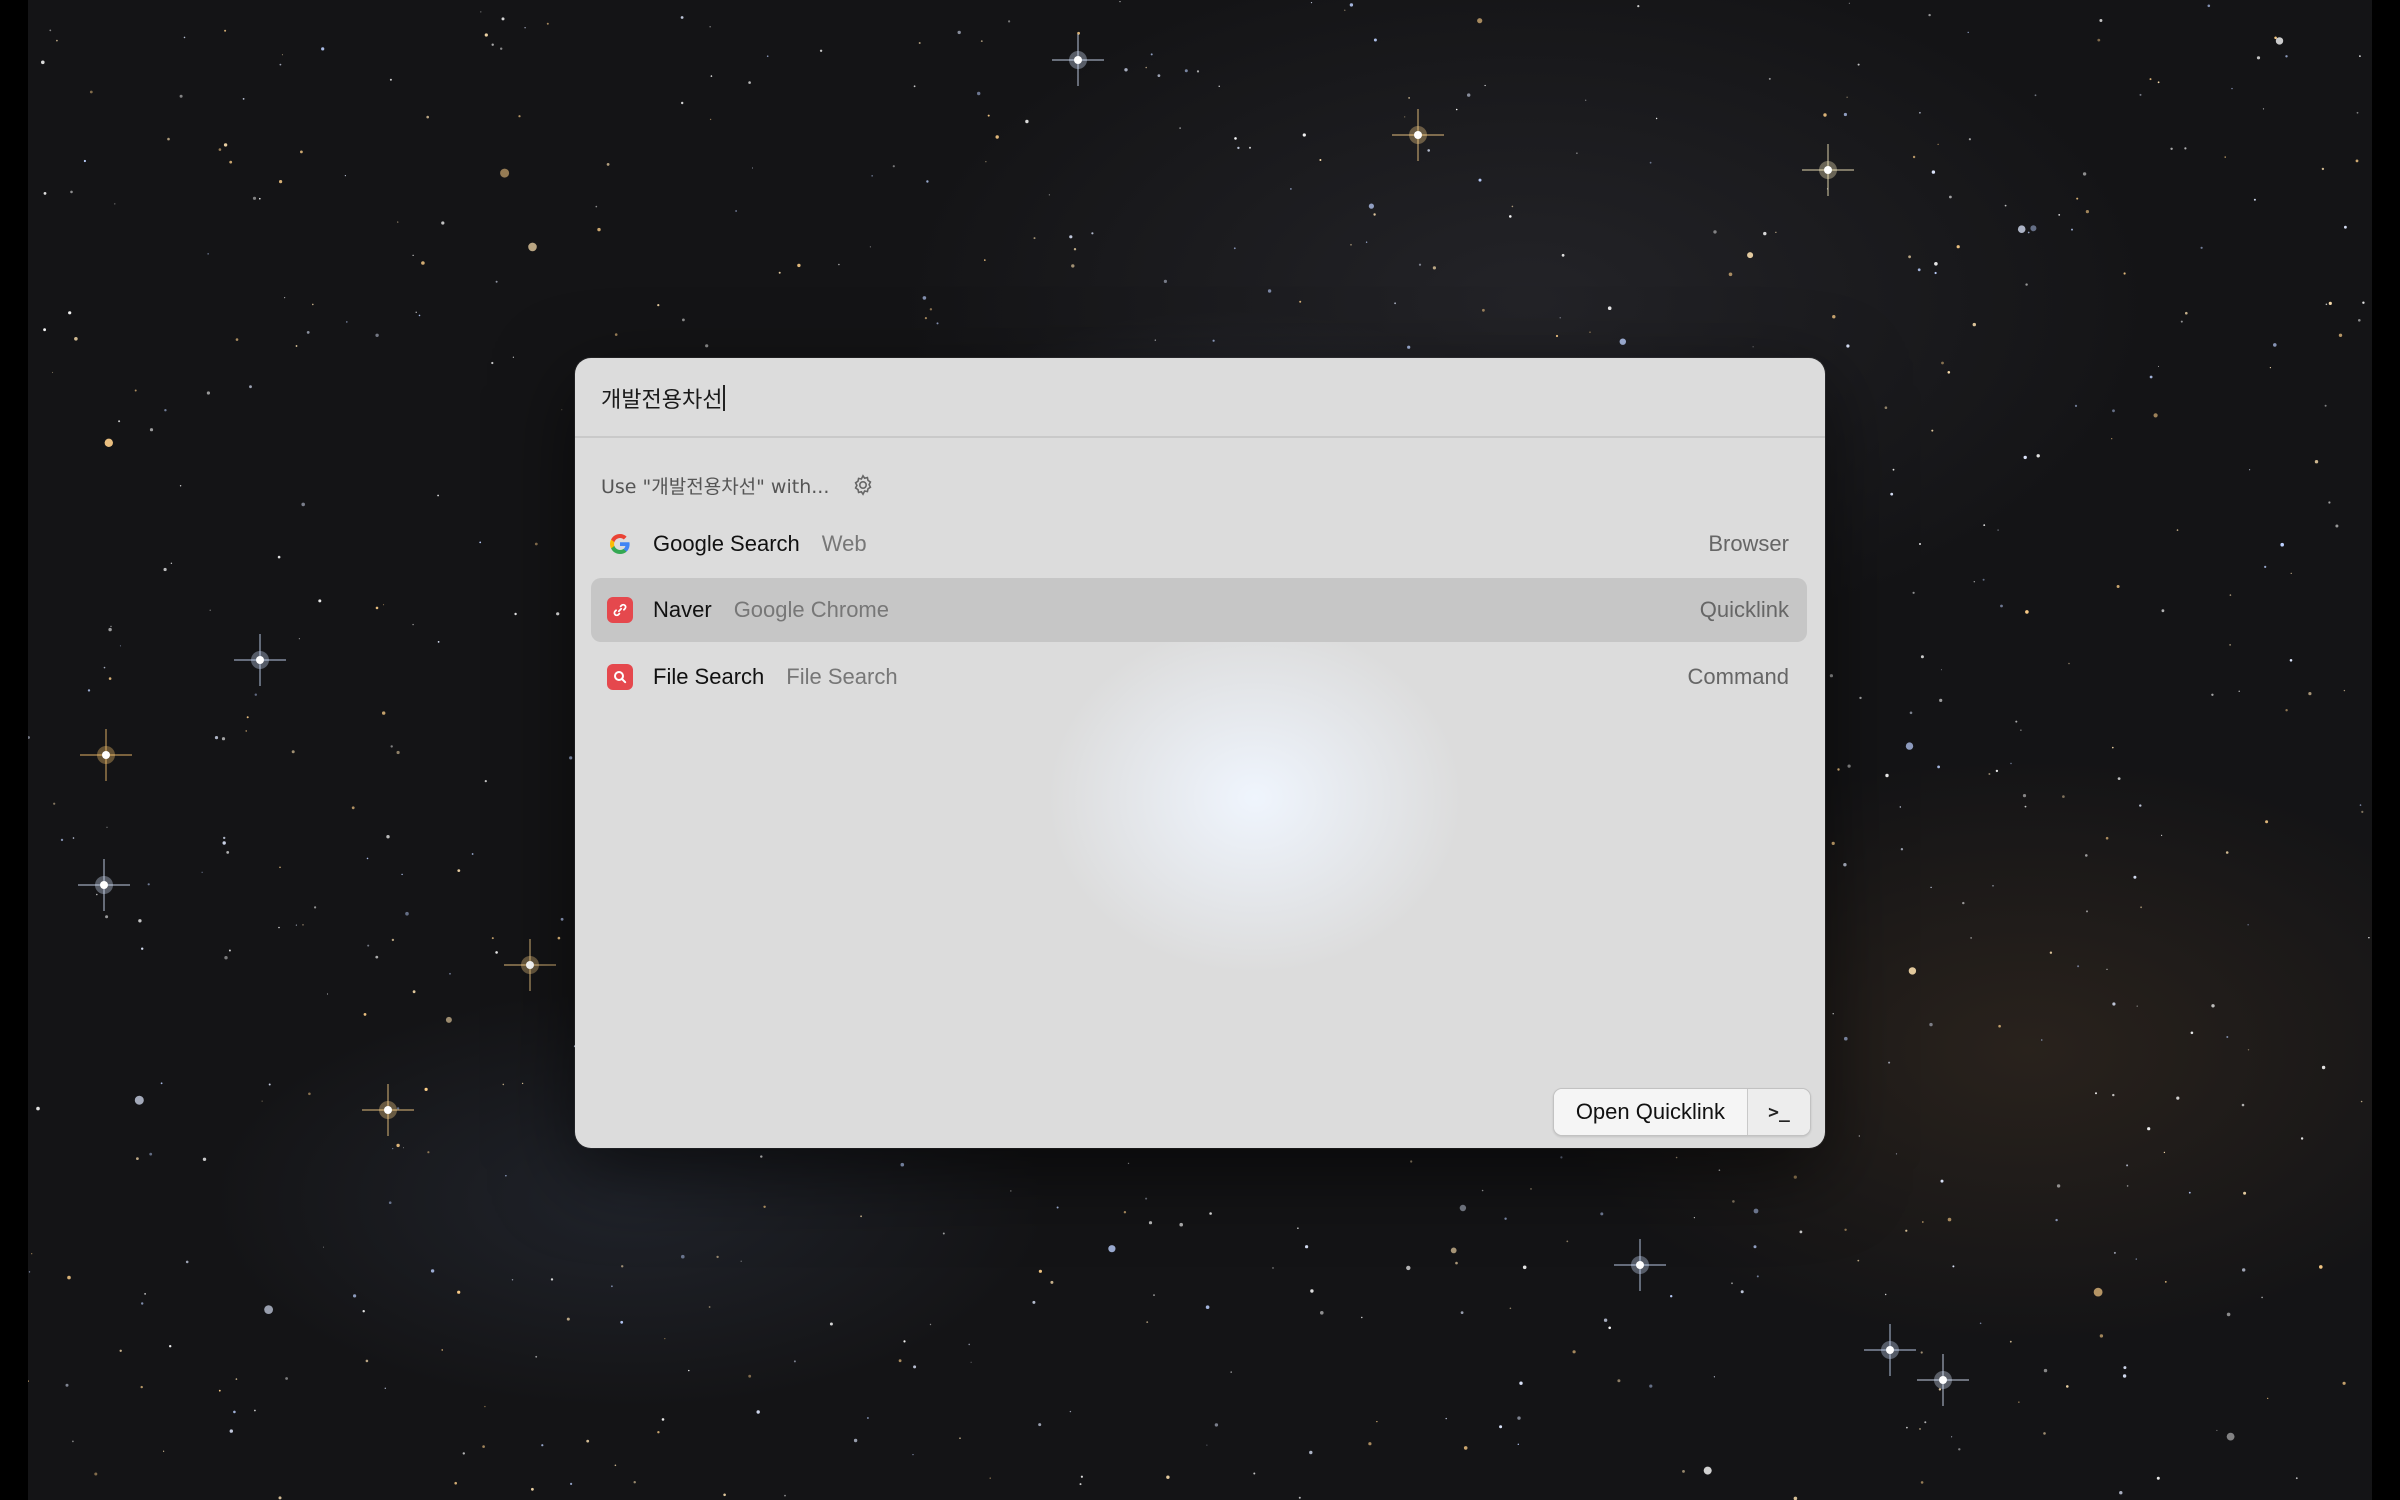  What do you see at coordinates (1199, 610) in the screenshot?
I see `result-row-naver: Naver Google Chrome Quicklink` at bounding box center [1199, 610].